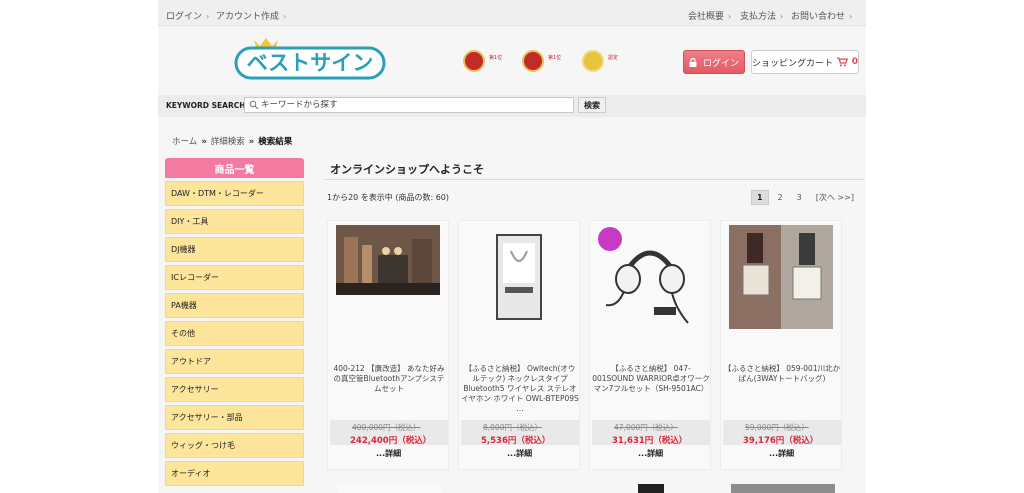 The height and width of the screenshot is (493, 1024). Describe the element at coordinates (234, 221) in the screenshot. I see `category-item: DIY・工具` at that location.